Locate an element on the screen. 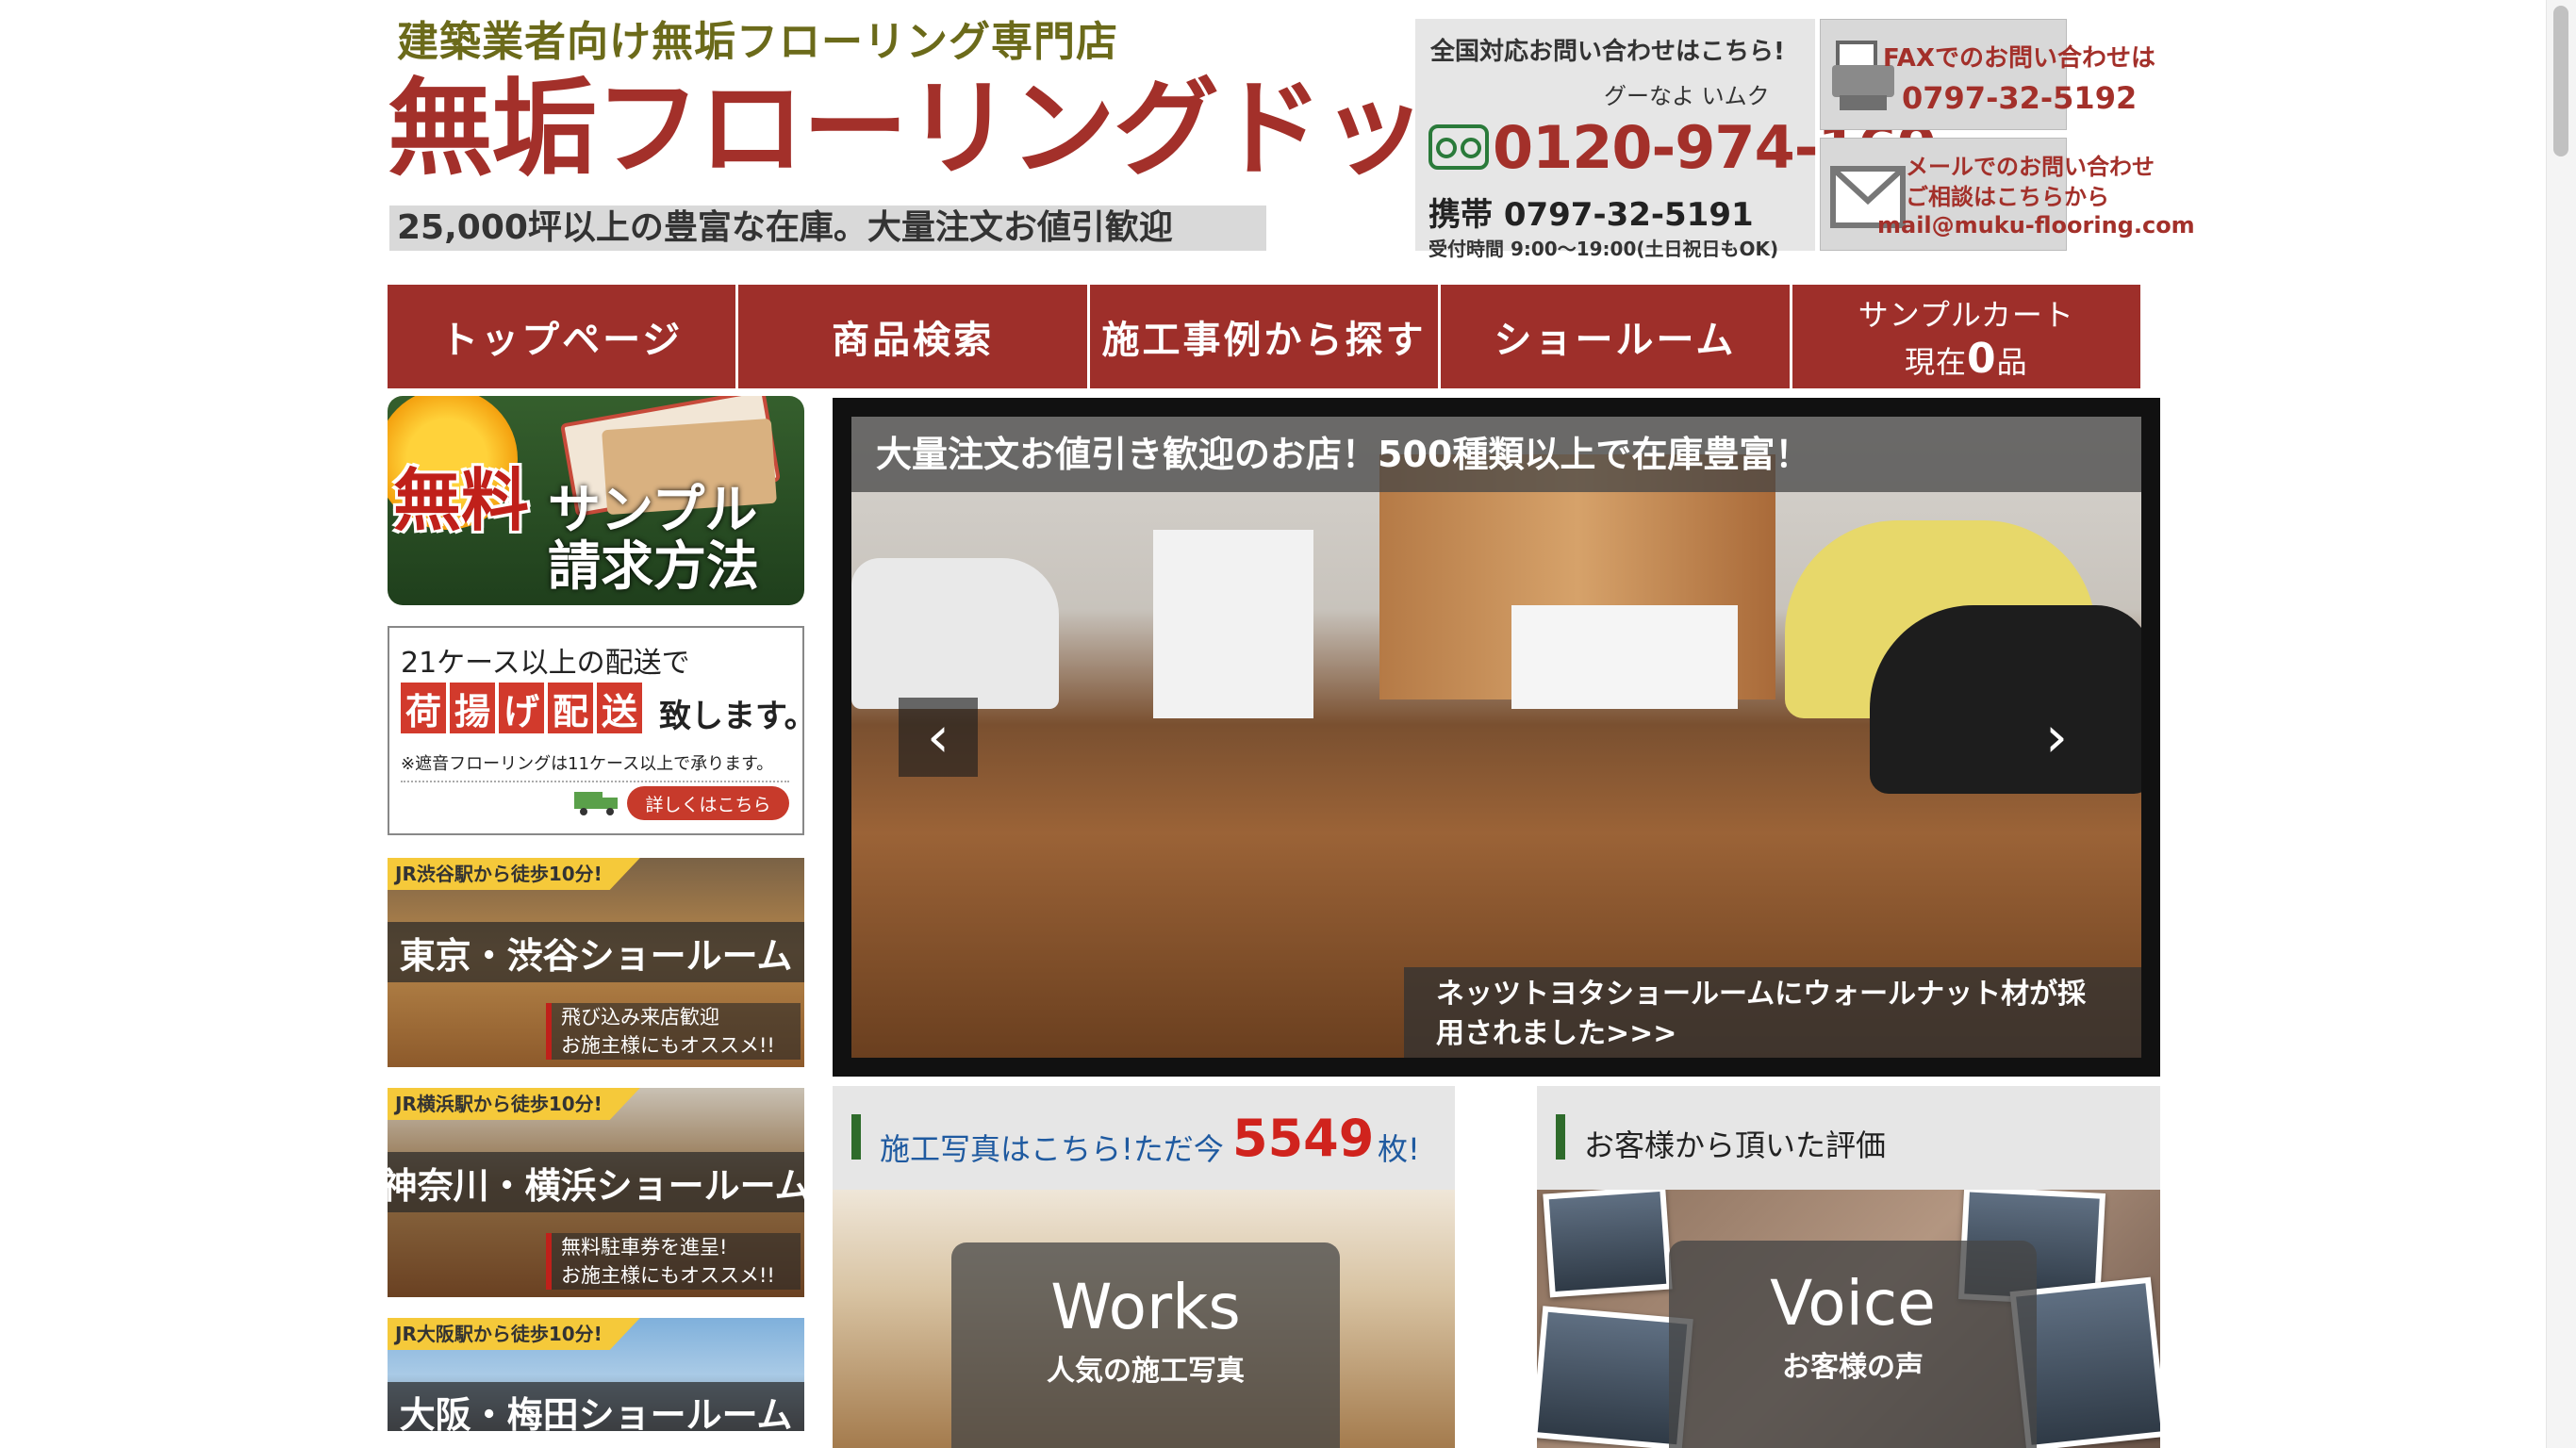  truck-icon is located at coordinates (596, 803).